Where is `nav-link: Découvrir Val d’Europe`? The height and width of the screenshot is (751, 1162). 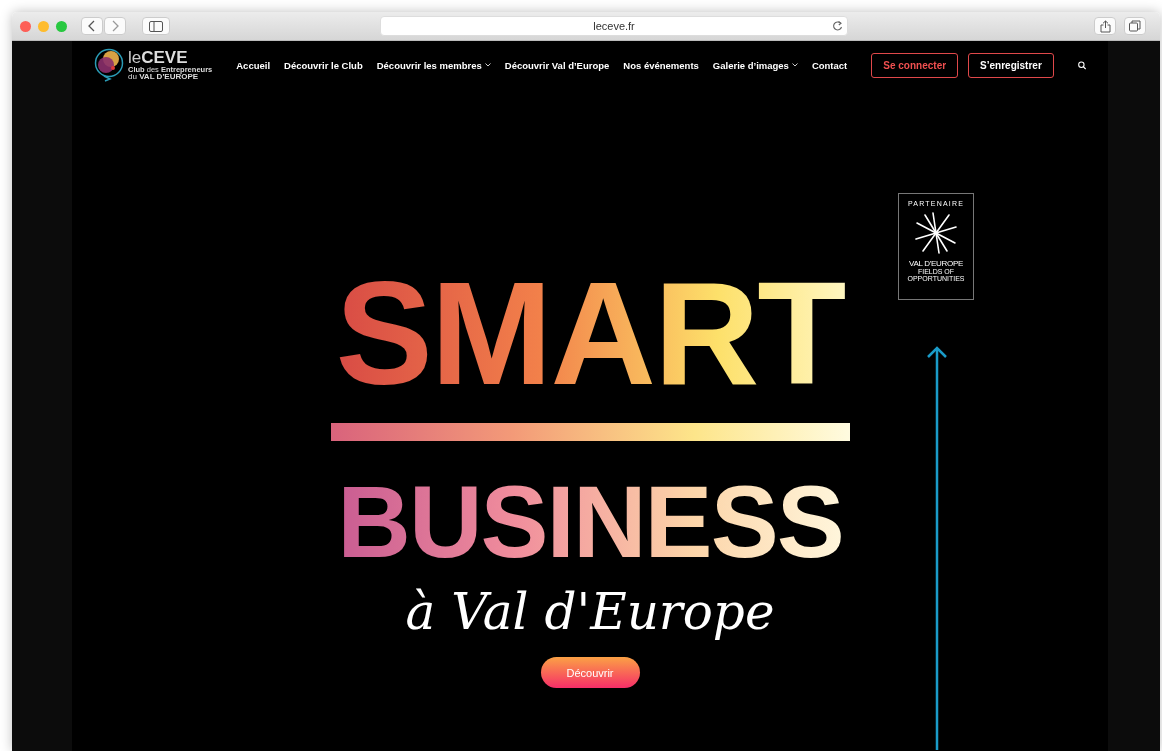 nav-link: Découvrir Val d’Europe is located at coordinates (557, 65).